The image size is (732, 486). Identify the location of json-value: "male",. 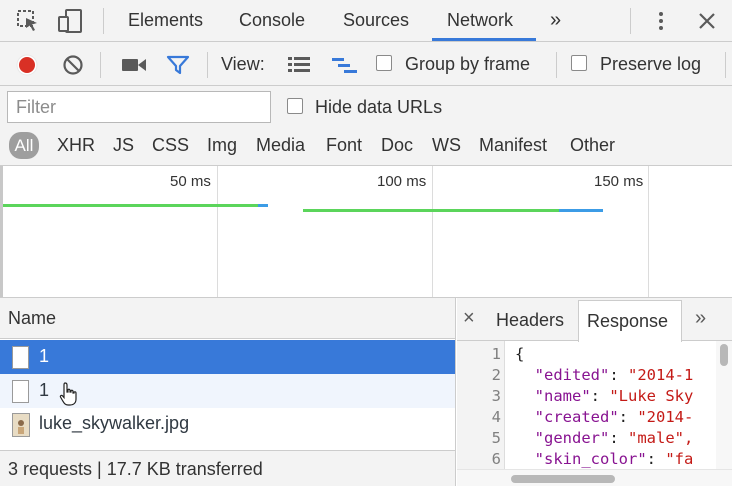
(661, 438).